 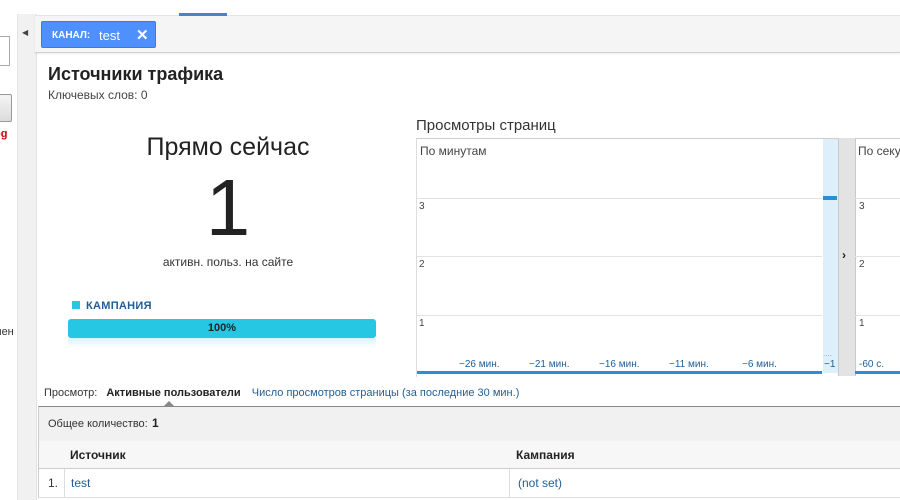 I want to click on per-minute-label: По минутам, so click(x=453, y=151).